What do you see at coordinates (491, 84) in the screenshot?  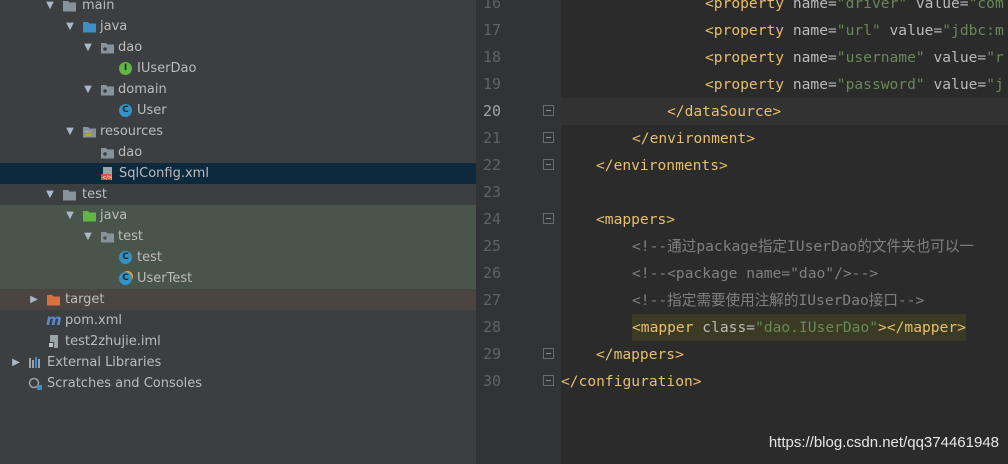 I see `line-number: 19` at bounding box center [491, 84].